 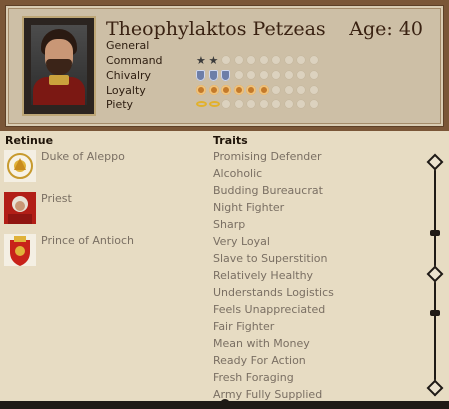 What do you see at coordinates (29, 140) in the screenshot?
I see `retinue-heading: Retinue` at bounding box center [29, 140].